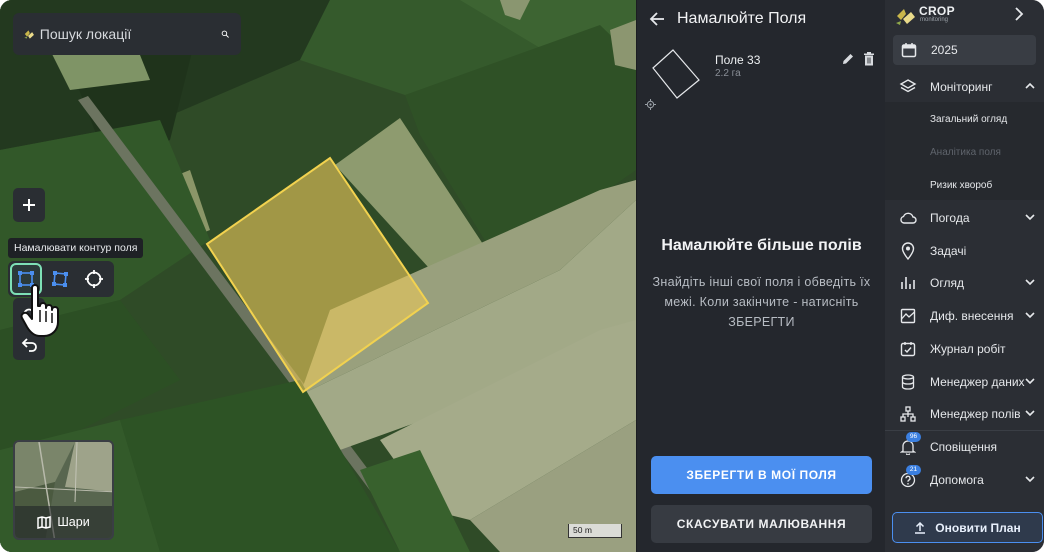  Describe the element at coordinates (965, 152) in the screenshot. I see `submenu-item-field-analytics: Аналітика поля` at that location.